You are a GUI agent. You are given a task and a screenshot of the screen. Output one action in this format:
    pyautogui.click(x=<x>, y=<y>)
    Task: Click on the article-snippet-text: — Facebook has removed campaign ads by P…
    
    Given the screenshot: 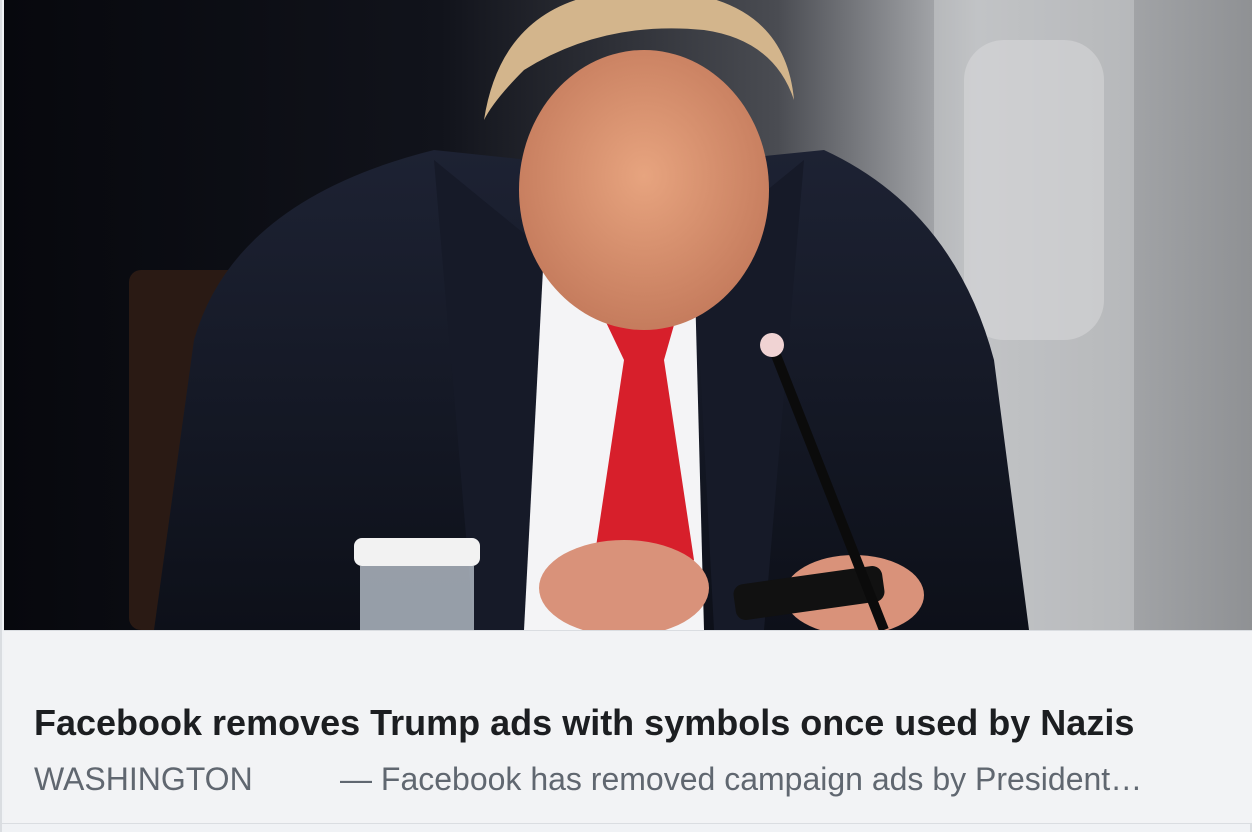 What is the action you would take?
    pyautogui.click(x=741, y=779)
    